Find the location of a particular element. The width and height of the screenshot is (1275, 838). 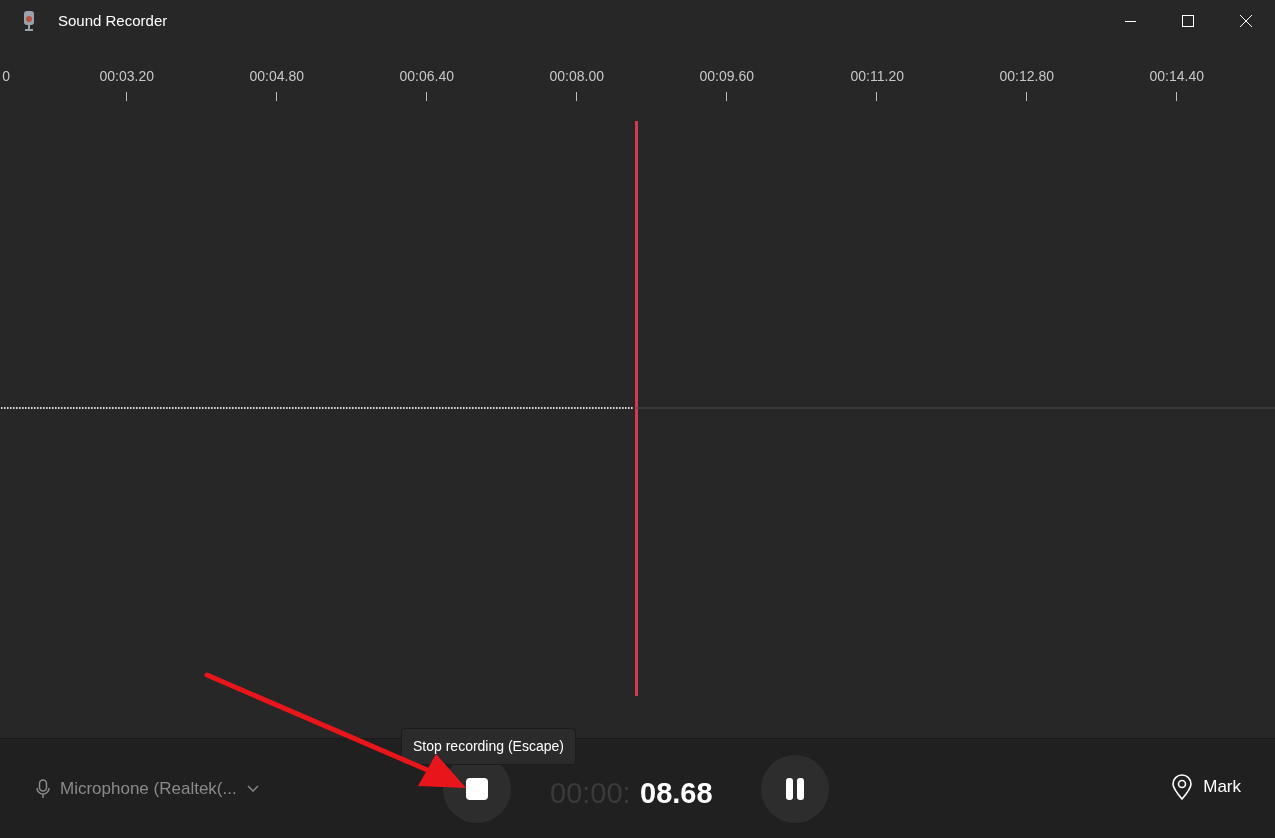

timer-current: 08.68 is located at coordinates (676, 793).